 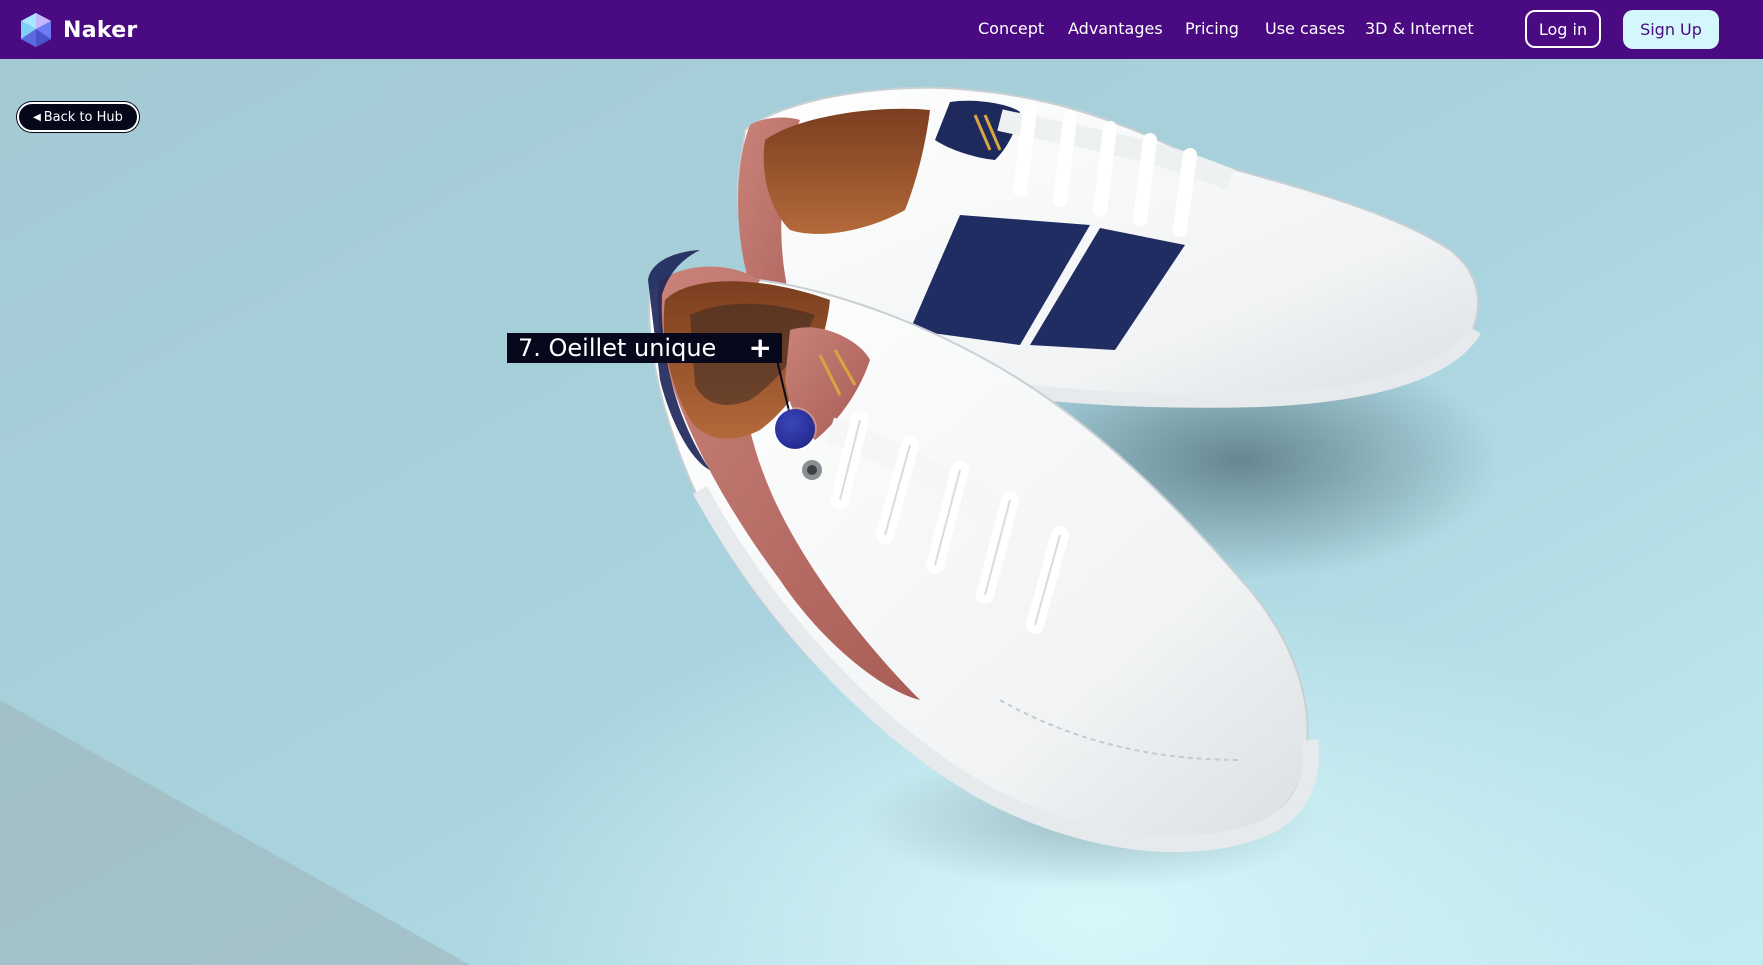 I want to click on back-to-hub-button: ◀ Back to Hub, so click(x=78, y=117).